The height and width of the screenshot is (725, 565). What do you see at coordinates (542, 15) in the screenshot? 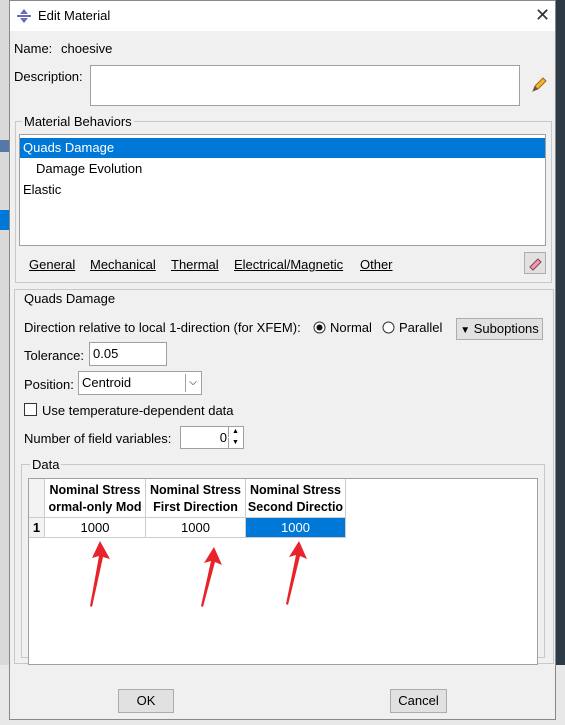
I see `close-icon: ✕` at bounding box center [542, 15].